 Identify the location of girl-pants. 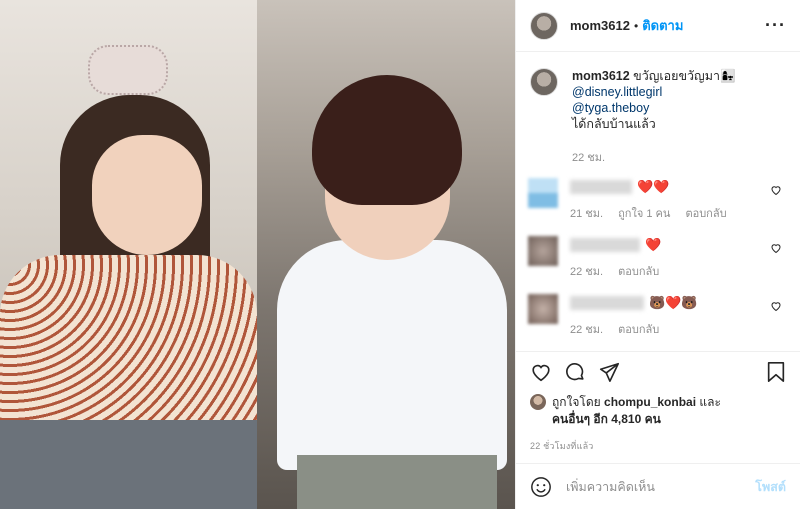
(128, 464).